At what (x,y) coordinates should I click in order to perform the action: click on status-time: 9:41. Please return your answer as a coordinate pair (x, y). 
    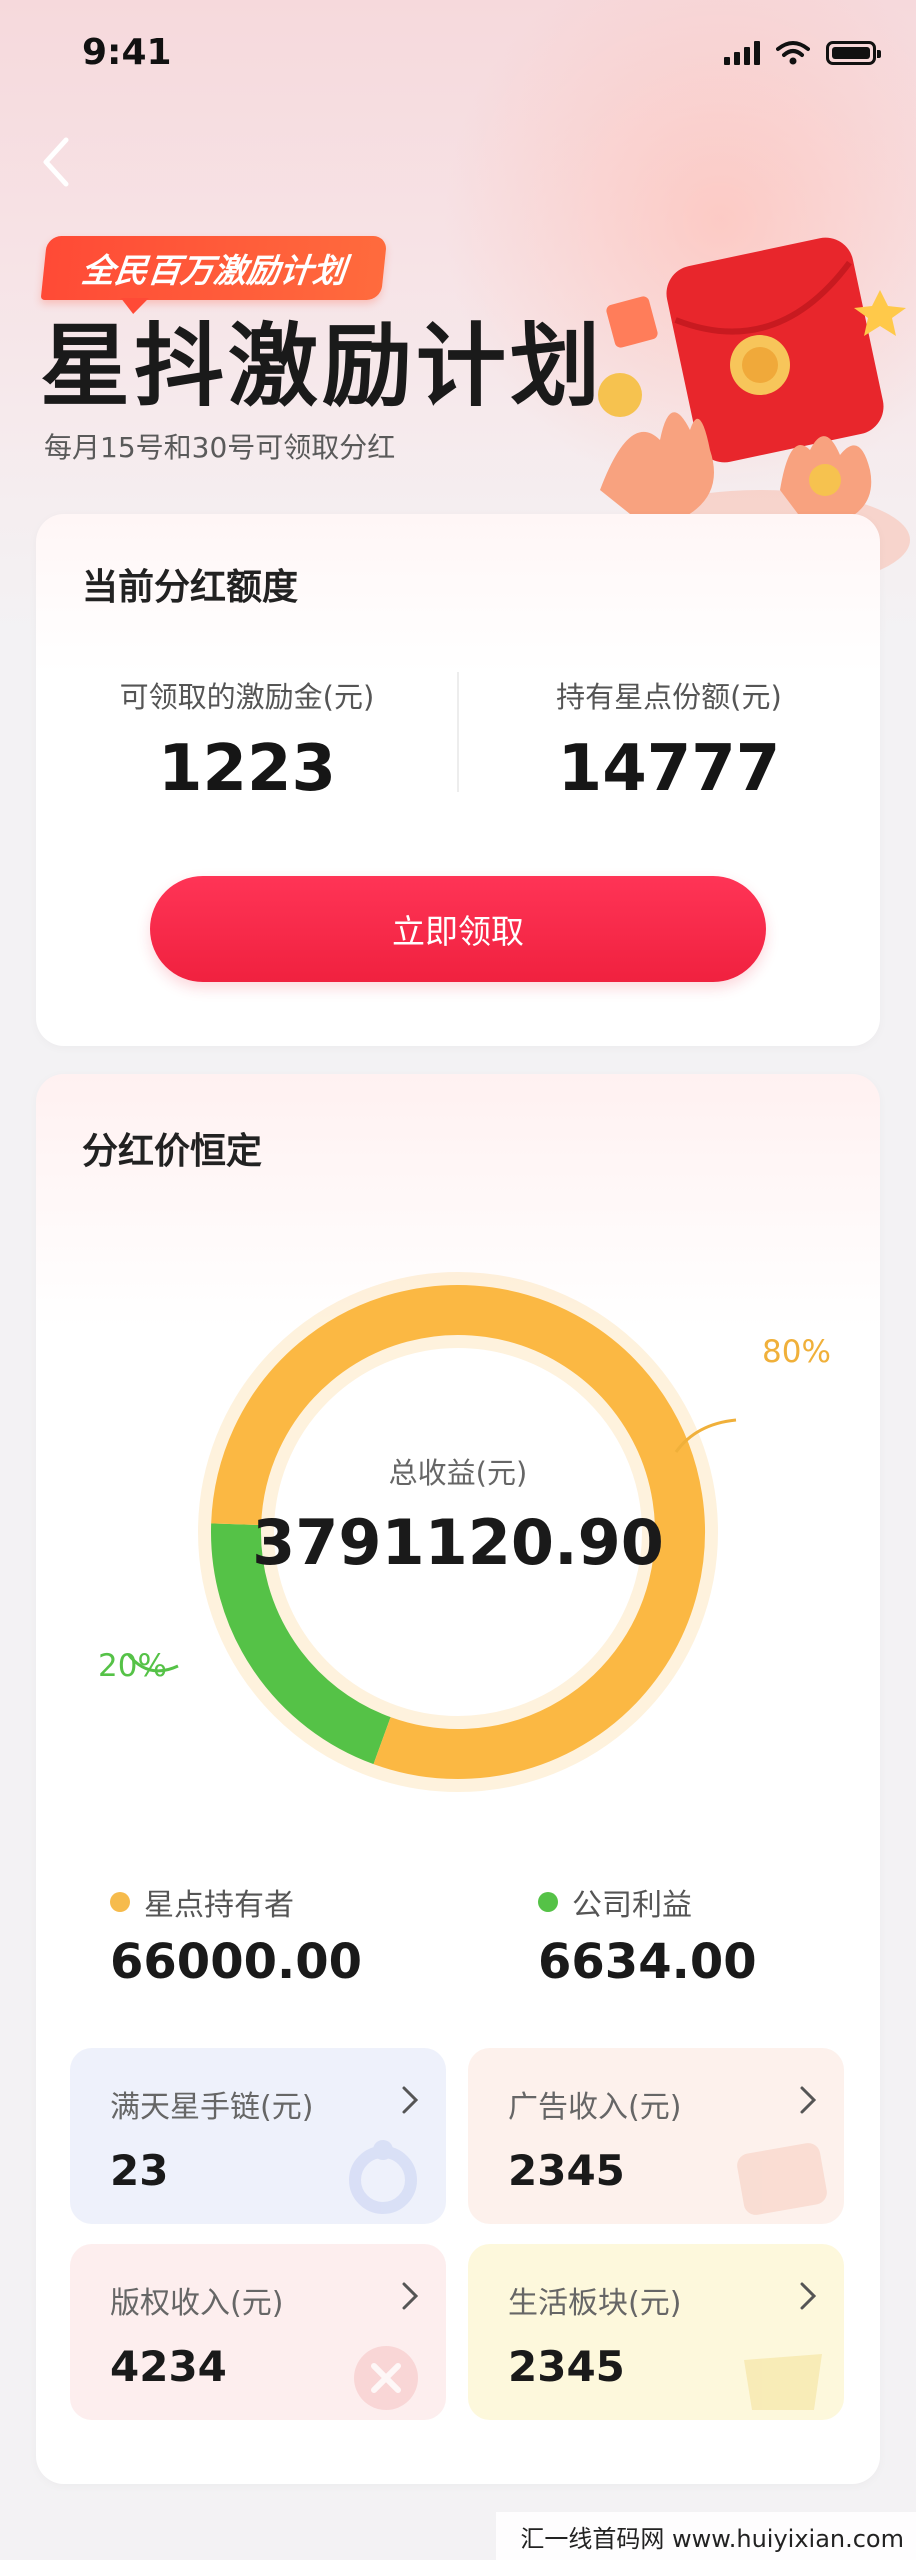
    Looking at the image, I should click on (127, 52).